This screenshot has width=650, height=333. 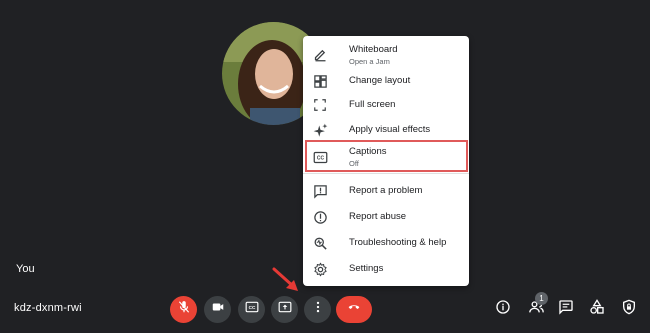 What do you see at coordinates (372, 104) in the screenshot?
I see `menu-item-label: Full screen` at bounding box center [372, 104].